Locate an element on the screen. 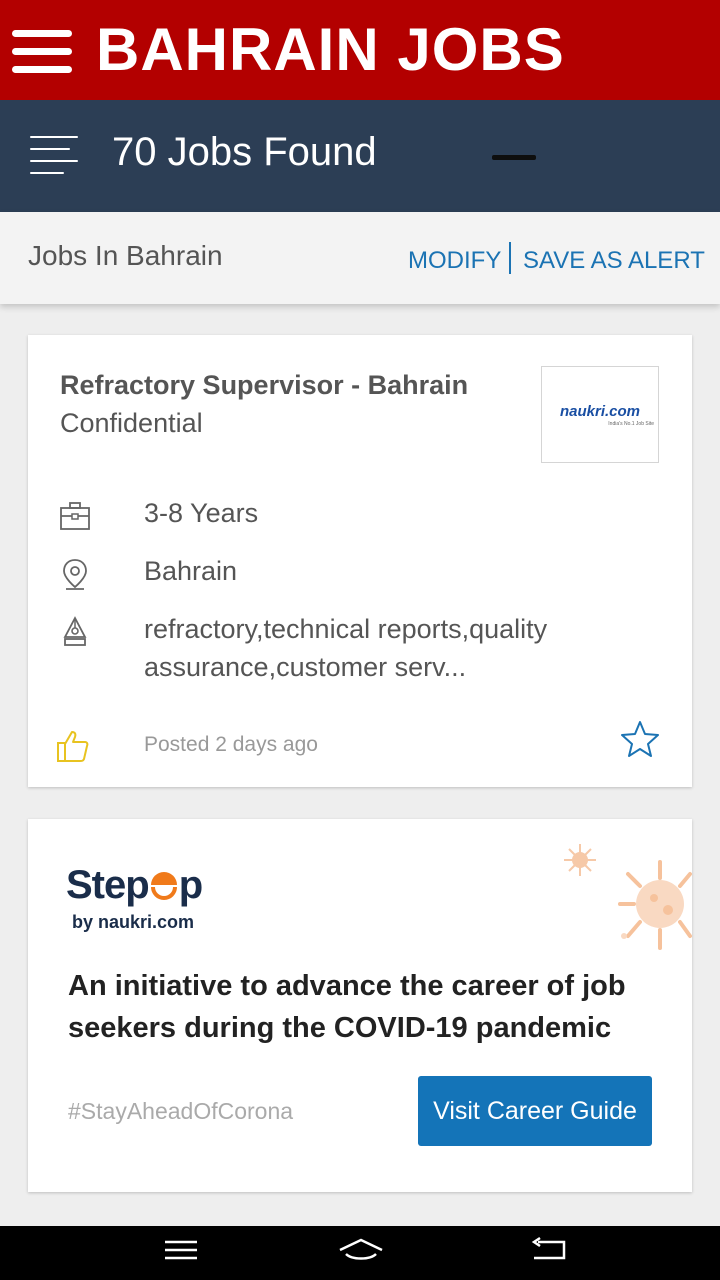 The image size is (720, 1280). company-name: Confidential is located at coordinates (131, 423).